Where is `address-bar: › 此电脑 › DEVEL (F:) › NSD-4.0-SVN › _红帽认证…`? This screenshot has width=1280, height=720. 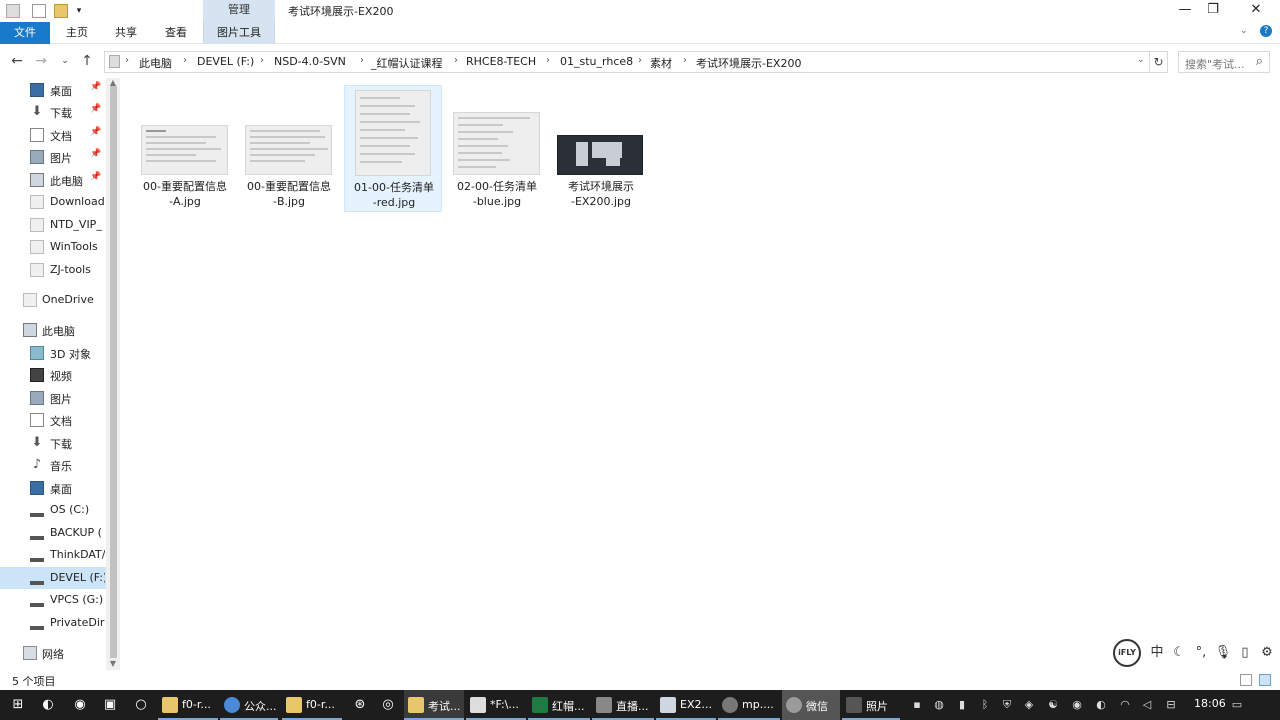 address-bar: › 此电脑 › DEVEL (F:) › NSD-4.0-SVN › _红帽认证… is located at coordinates (627, 62).